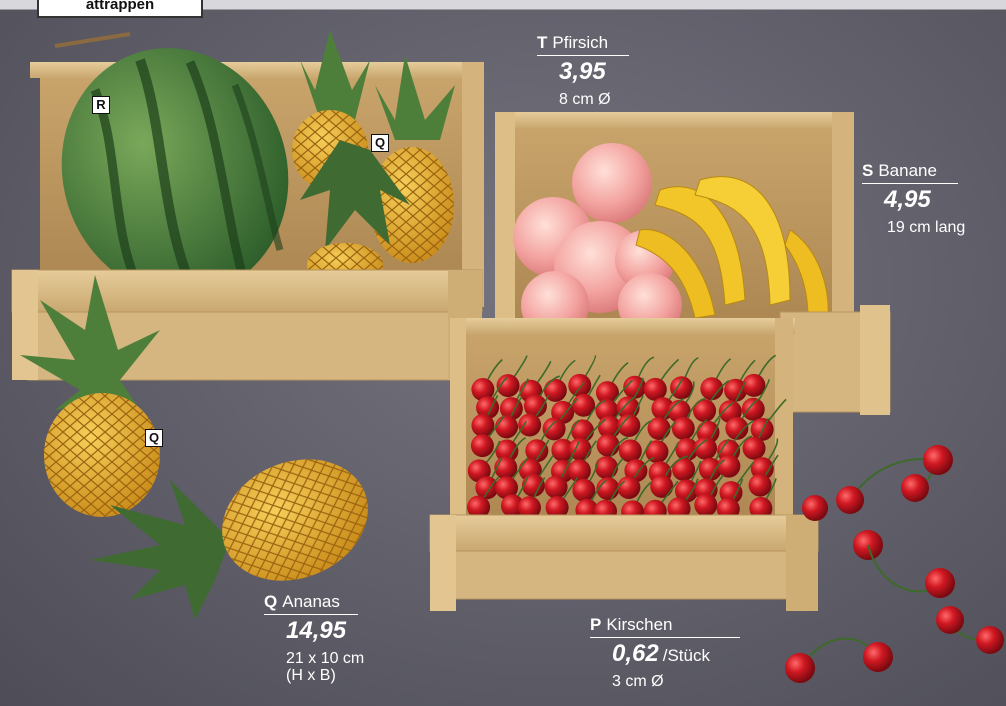 This screenshot has width=1006, height=706. Describe the element at coordinates (868, 170) in the screenshot. I see `label-banane-letter: S` at that location.